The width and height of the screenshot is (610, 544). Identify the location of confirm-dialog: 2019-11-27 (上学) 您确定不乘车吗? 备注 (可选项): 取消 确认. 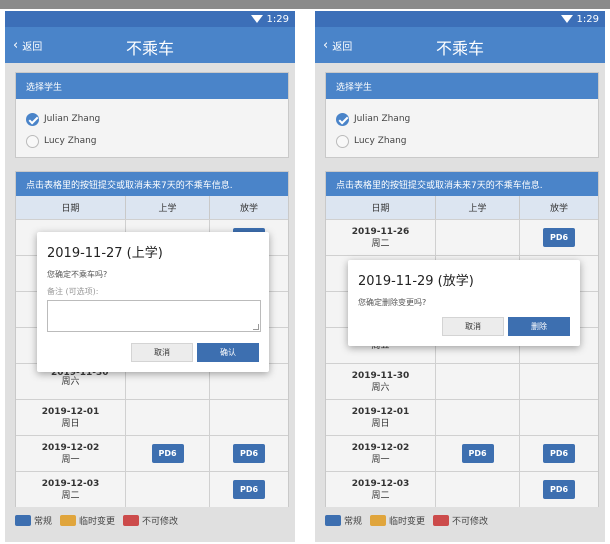
(153, 302).